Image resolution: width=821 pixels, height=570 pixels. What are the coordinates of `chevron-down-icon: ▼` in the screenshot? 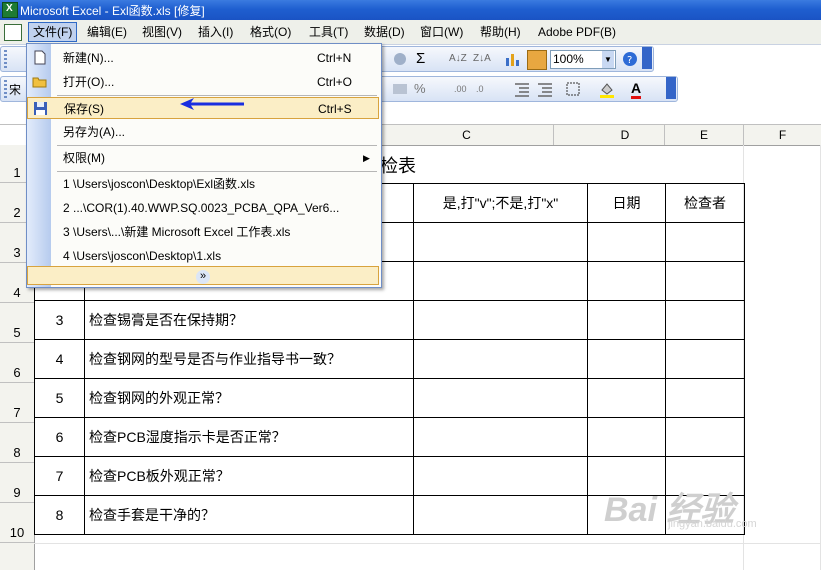 It's located at (608, 59).